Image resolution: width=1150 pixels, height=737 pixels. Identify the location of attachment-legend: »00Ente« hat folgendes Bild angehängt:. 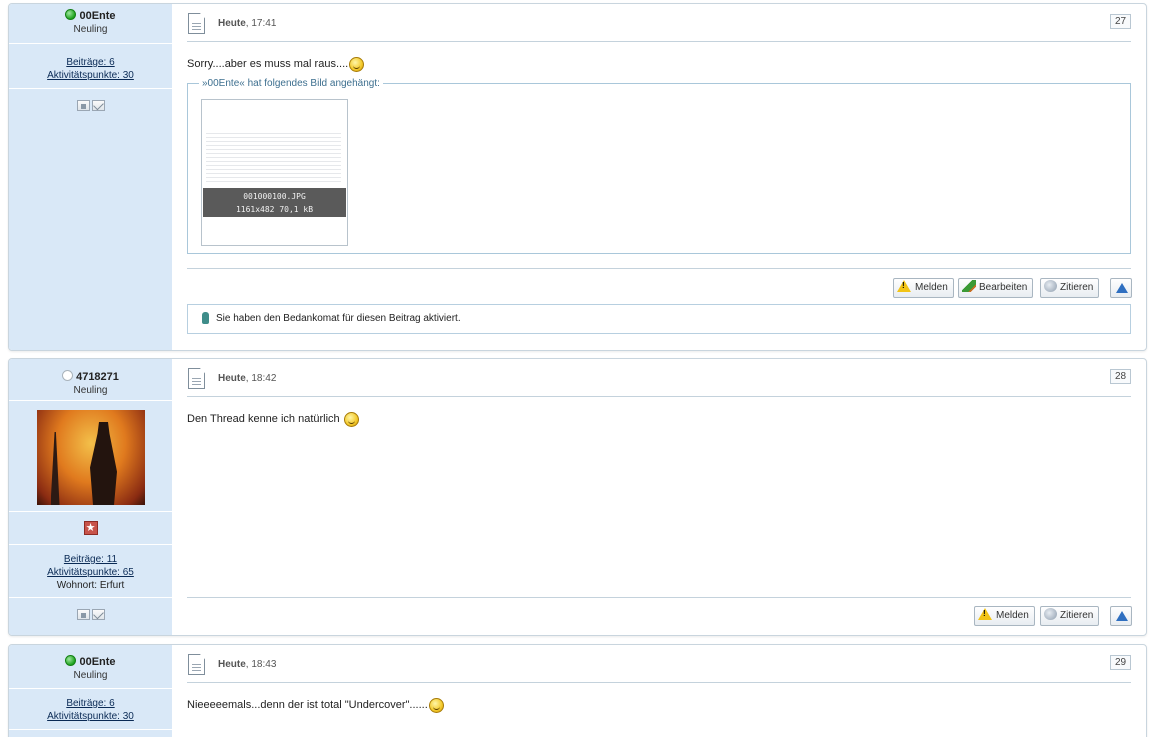
(291, 83).